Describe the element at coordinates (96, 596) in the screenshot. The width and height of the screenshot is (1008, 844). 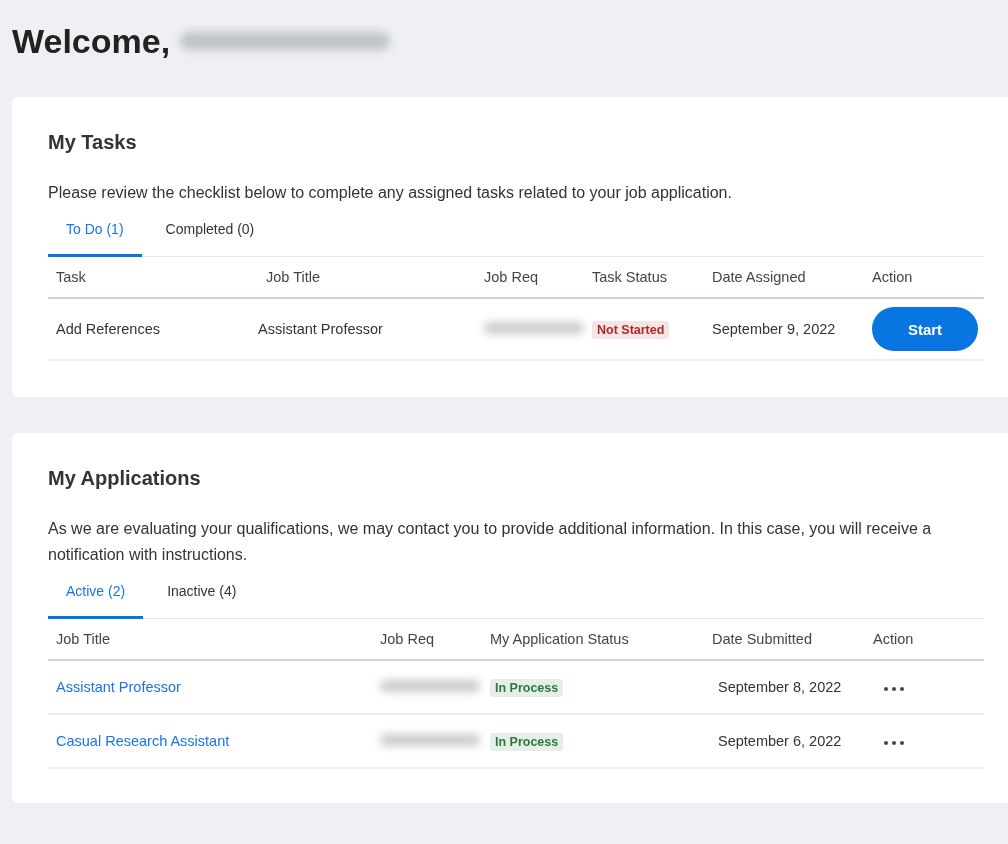
I see `tab: Active (2)` at that location.